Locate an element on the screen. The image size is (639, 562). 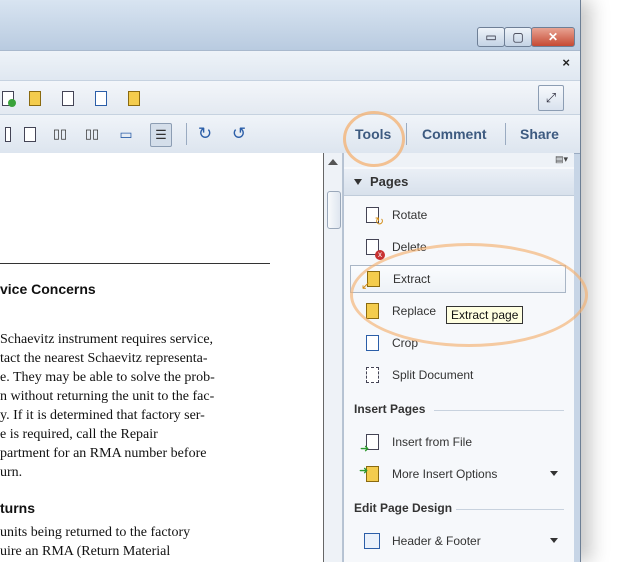
pages-item-split-document: Split Document is located at coordinates (458, 375).